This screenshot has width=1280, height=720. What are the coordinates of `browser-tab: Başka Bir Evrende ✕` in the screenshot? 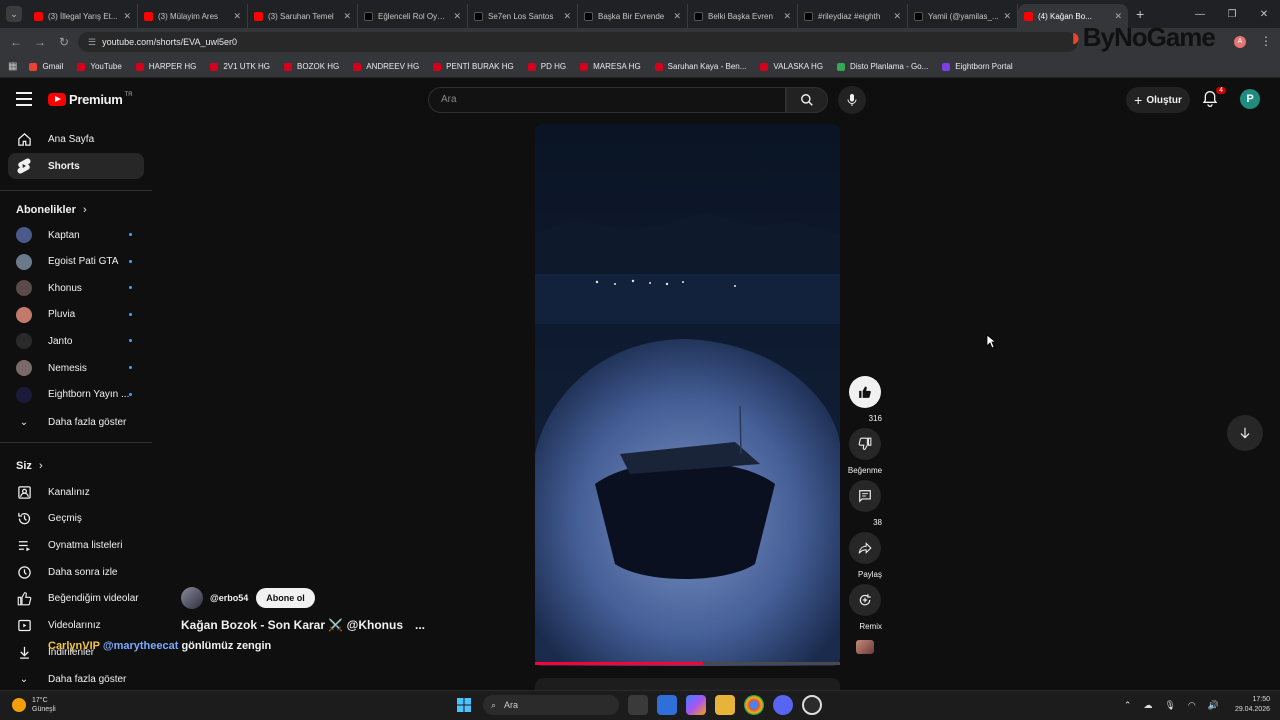 It's located at (633, 16).